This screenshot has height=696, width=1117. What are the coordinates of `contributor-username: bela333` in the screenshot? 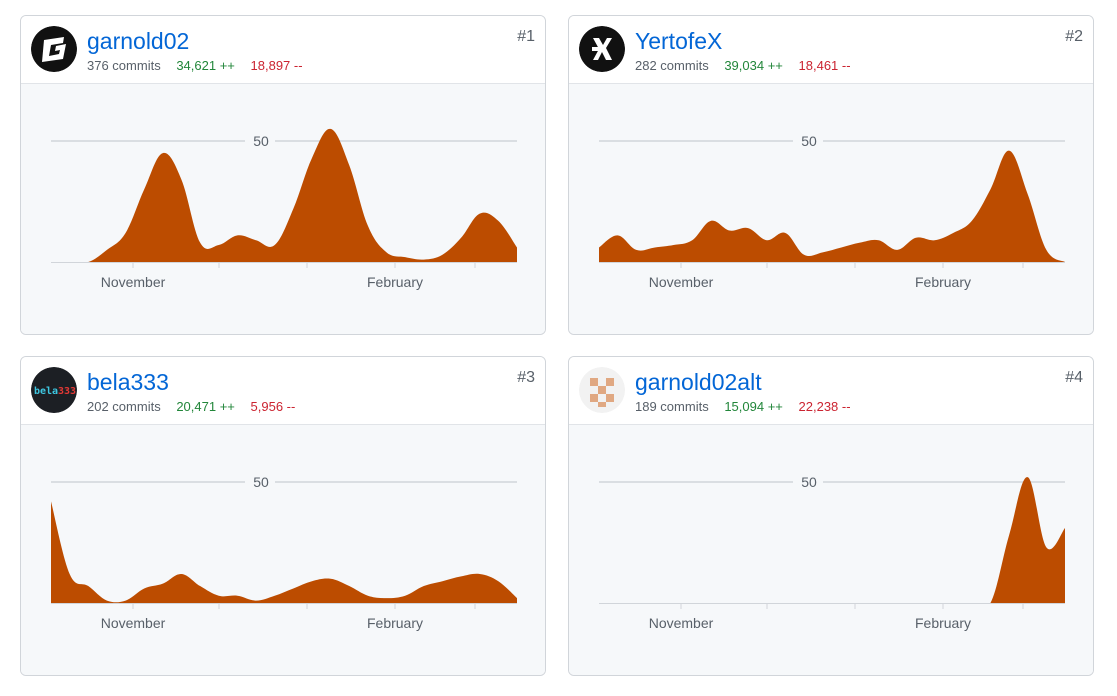 It's located at (128, 382).